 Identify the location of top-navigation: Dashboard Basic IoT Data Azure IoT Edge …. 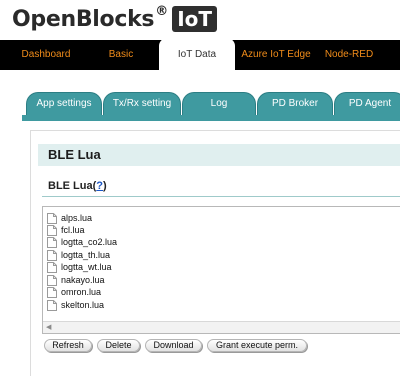
(200, 54).